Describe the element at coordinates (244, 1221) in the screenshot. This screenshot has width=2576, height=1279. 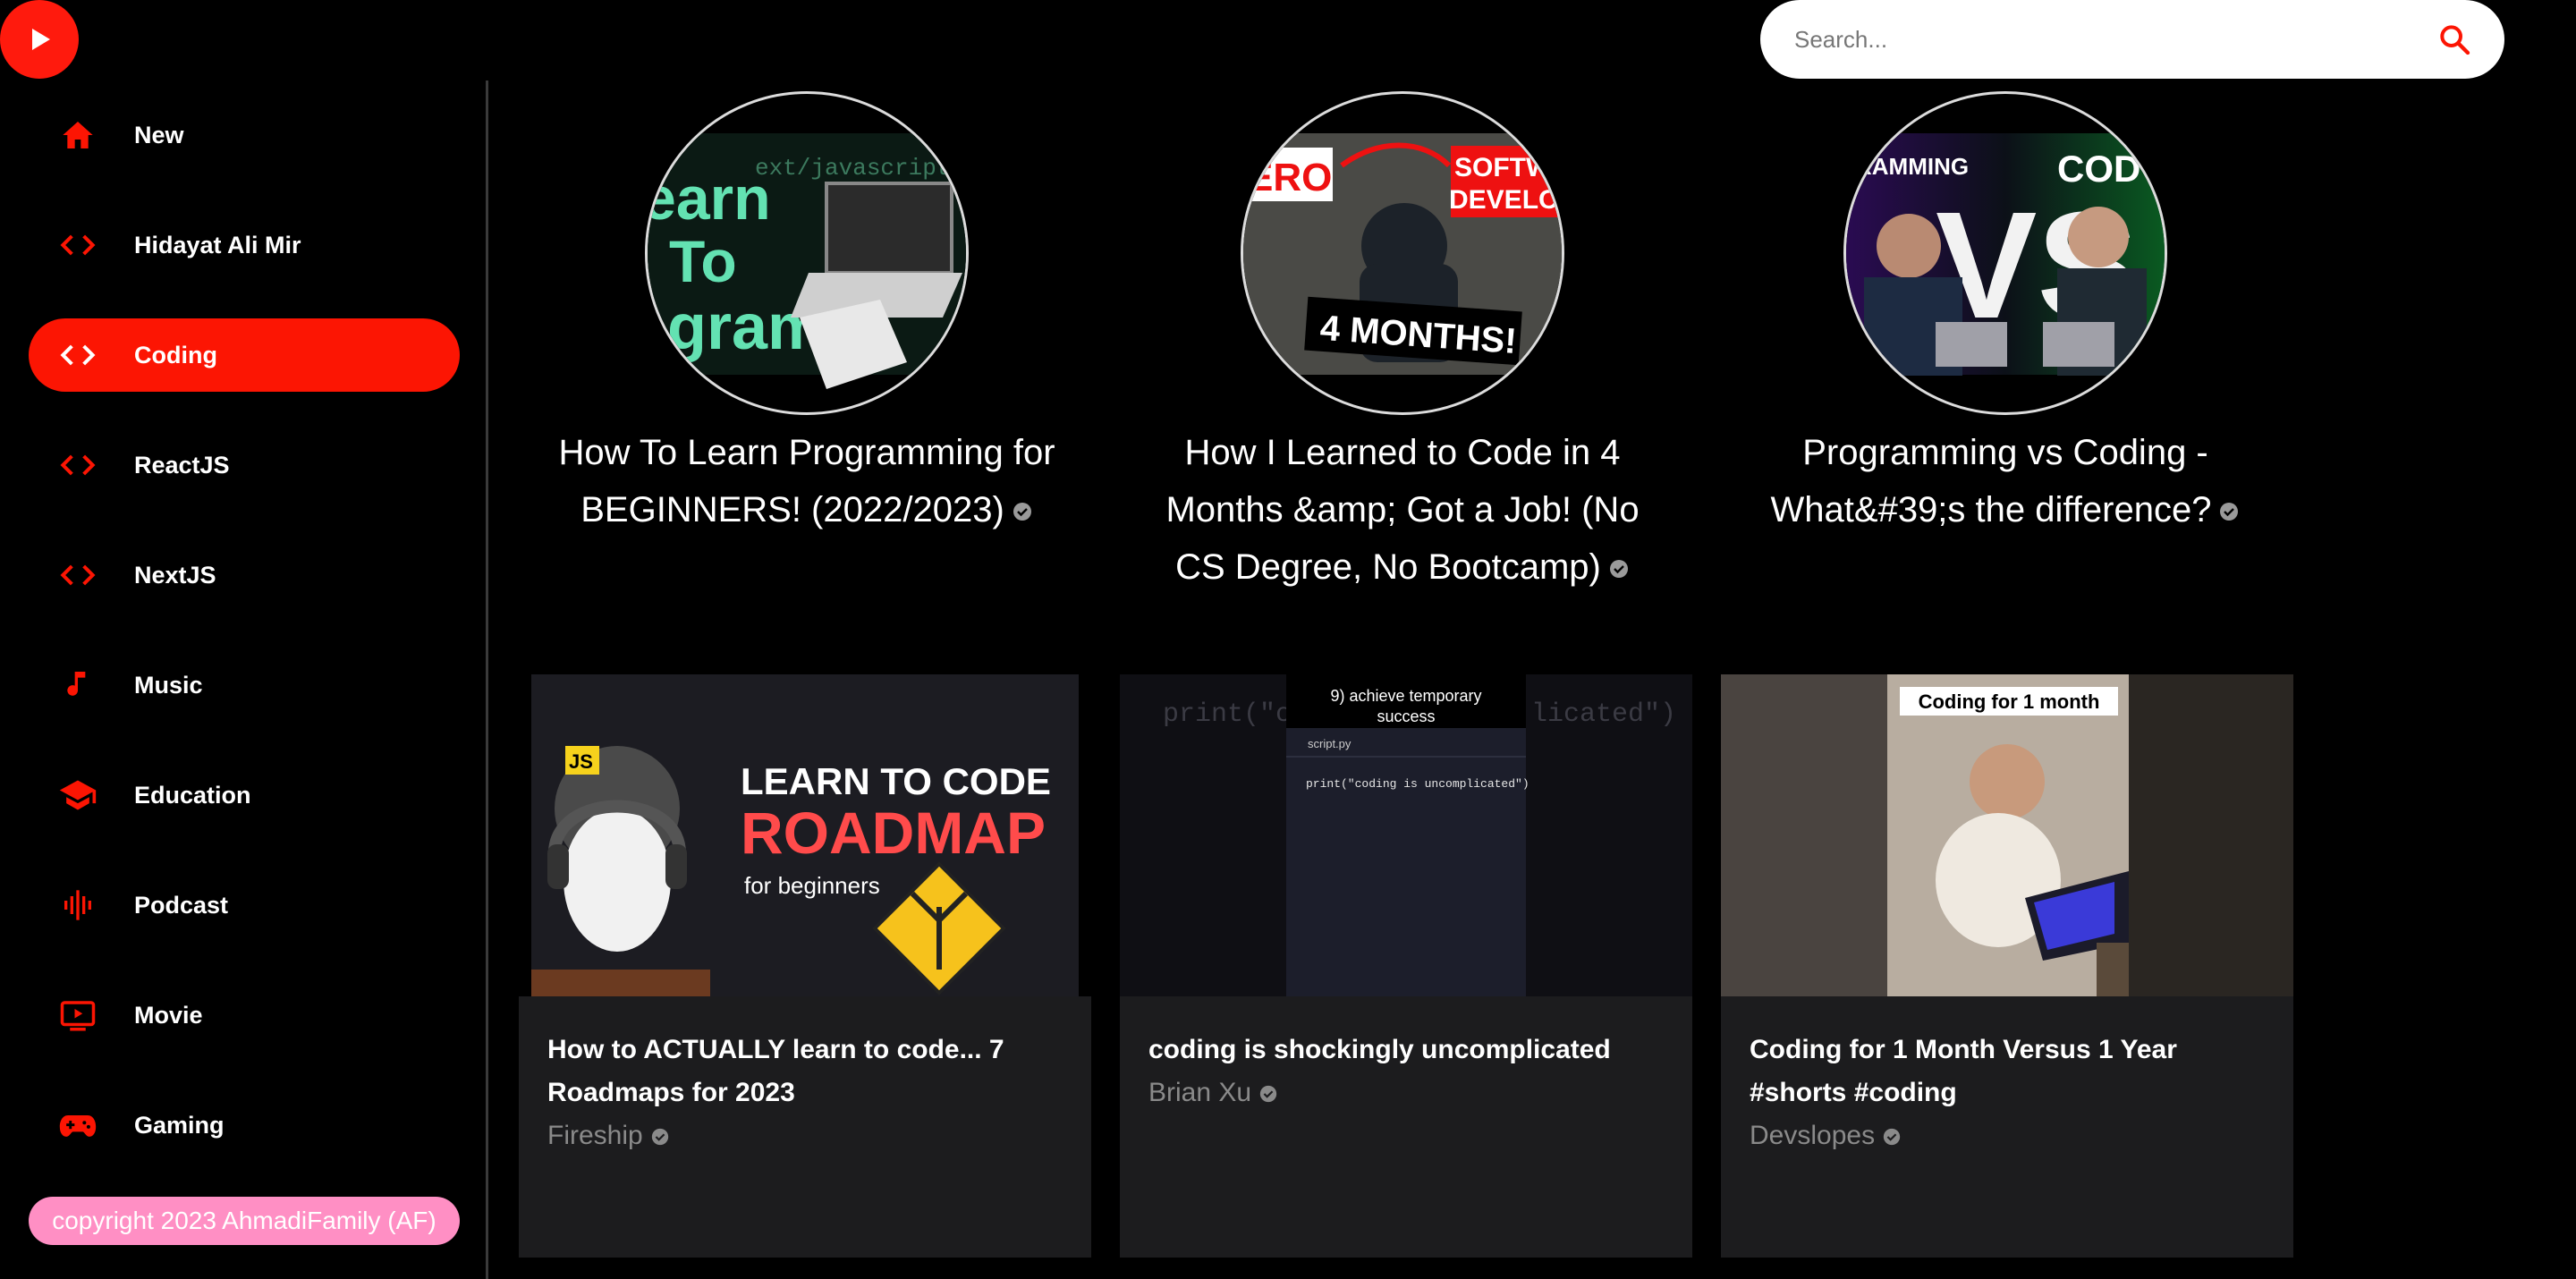
I see `copyright-badge: copyright 2023 AhmadiFamily (AF)` at that location.